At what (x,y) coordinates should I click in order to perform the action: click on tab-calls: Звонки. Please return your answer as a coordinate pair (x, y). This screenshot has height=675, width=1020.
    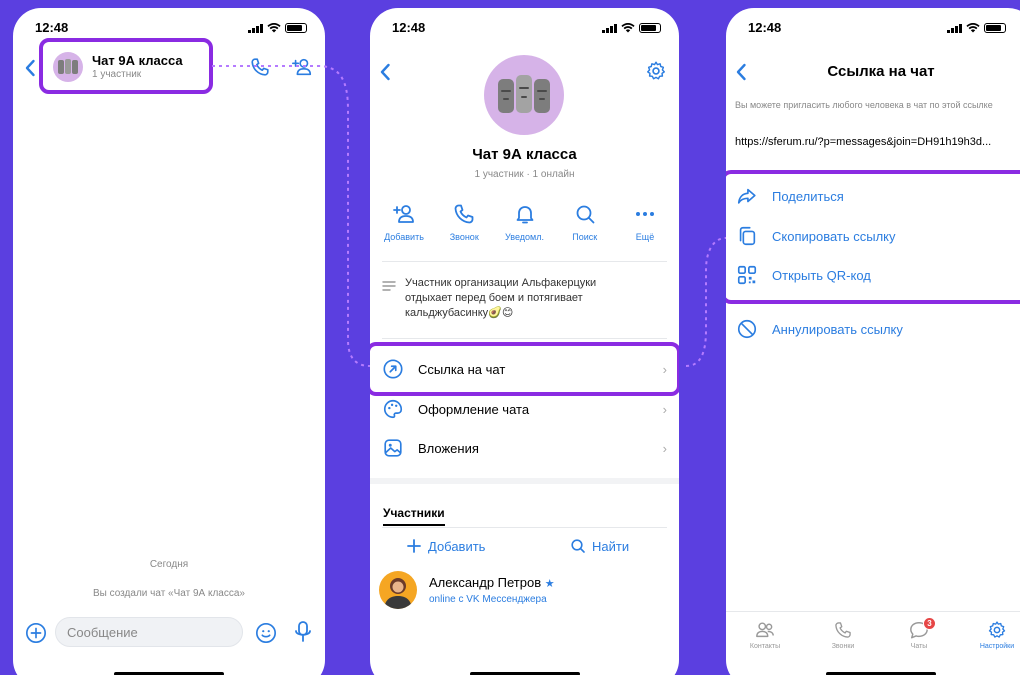
    Looking at the image, I should click on (843, 635).